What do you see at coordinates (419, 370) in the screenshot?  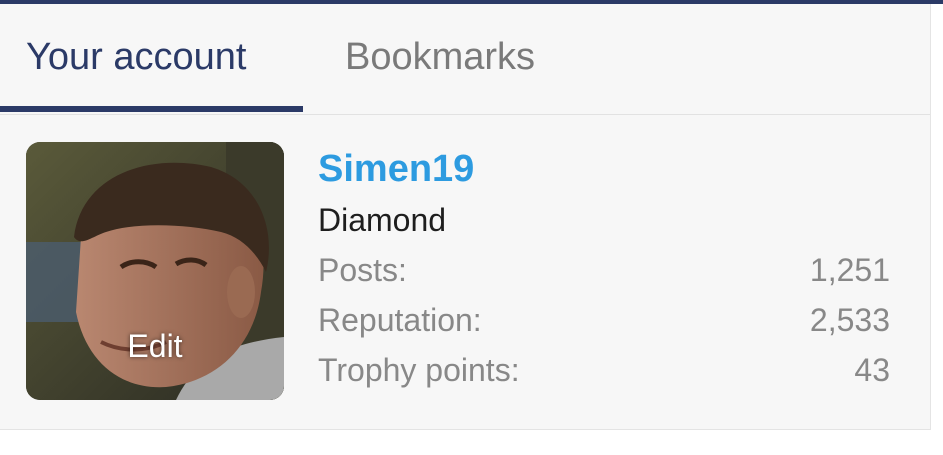 I see `stat-label: Trophy points:` at bounding box center [419, 370].